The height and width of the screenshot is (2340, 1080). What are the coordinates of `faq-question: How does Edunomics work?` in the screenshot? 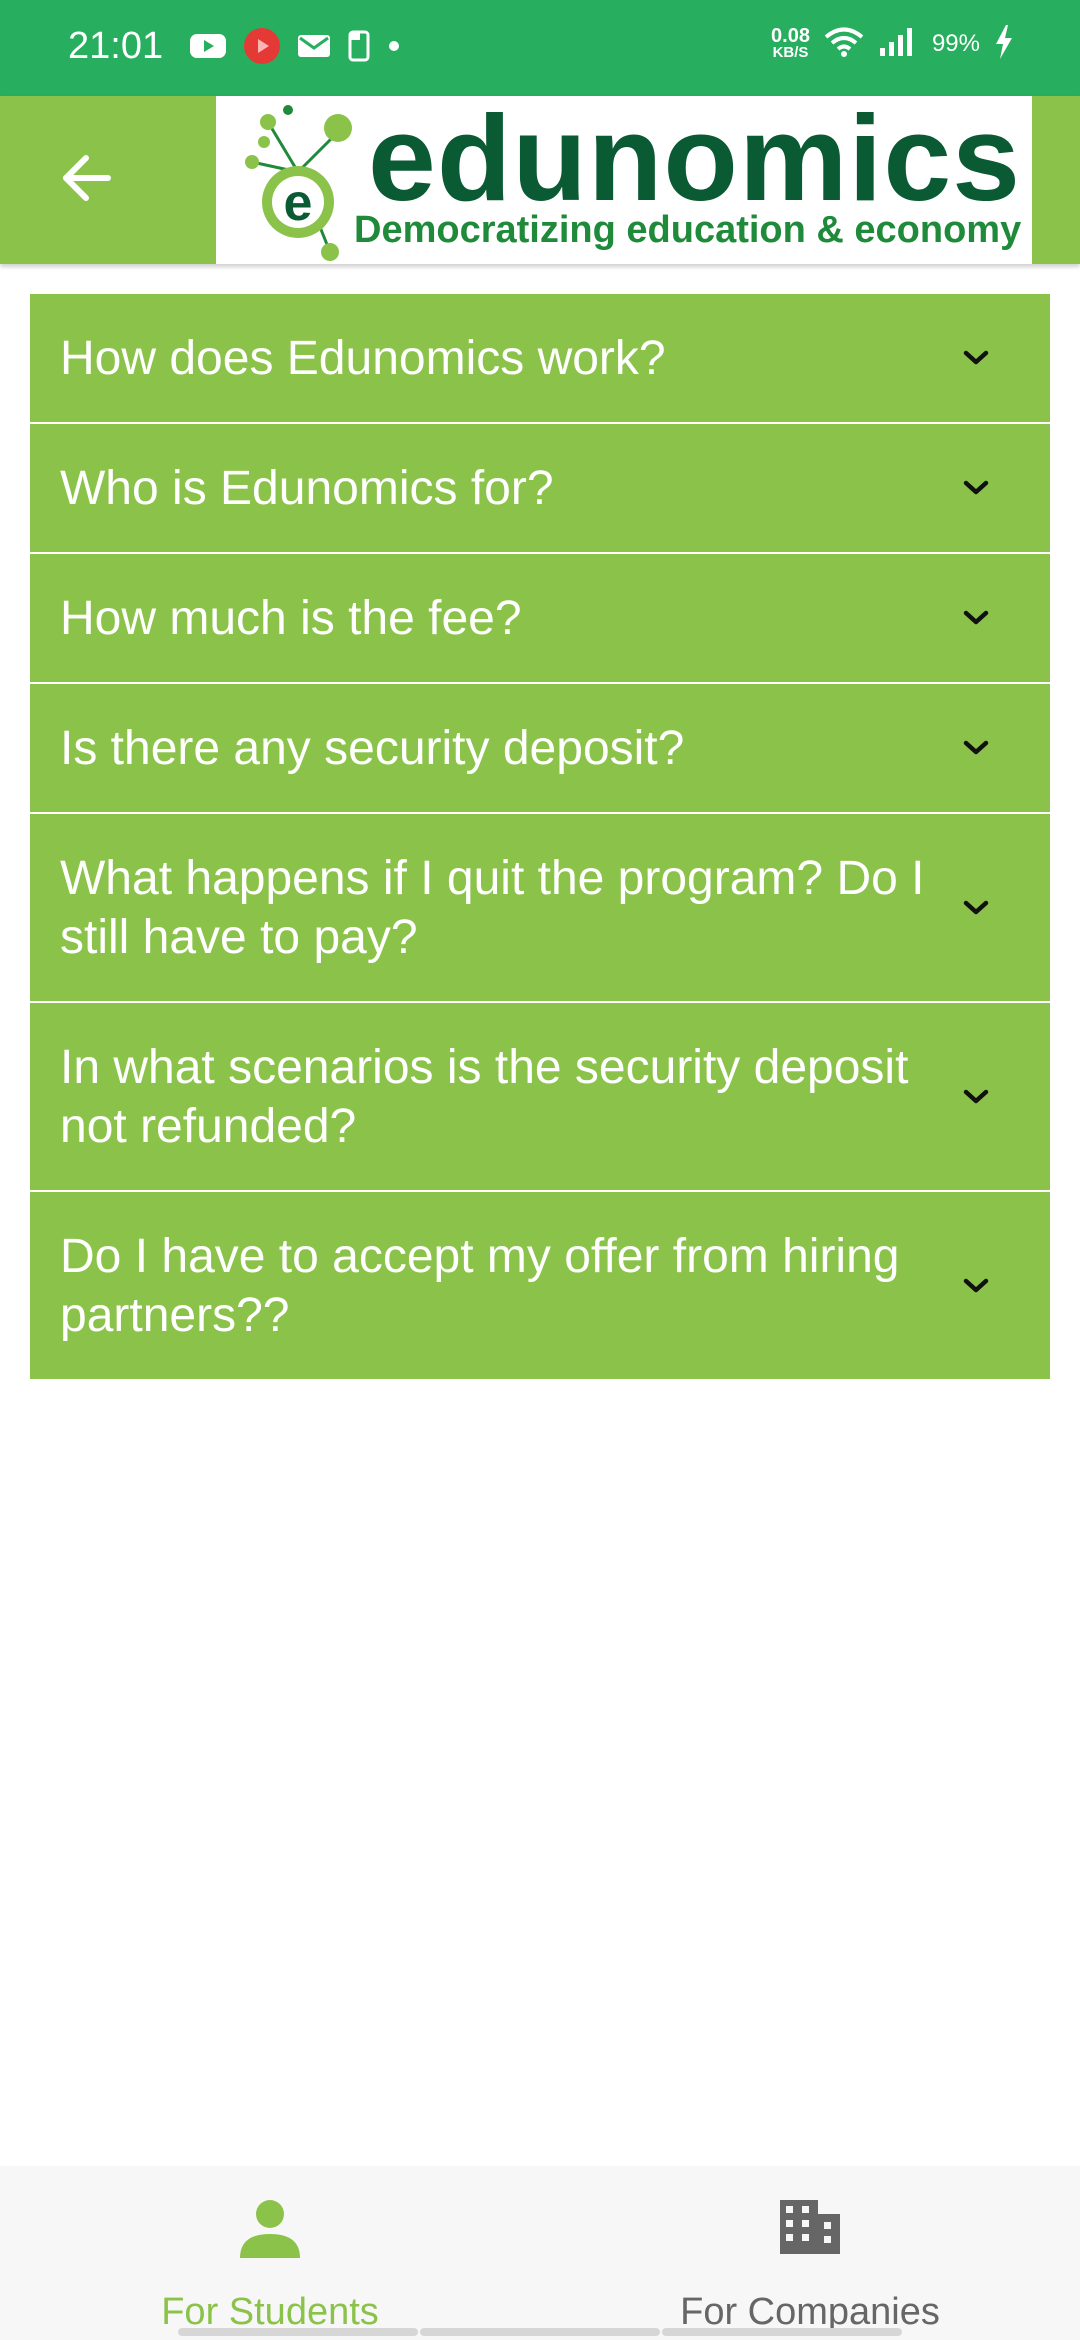 It's located at (363, 358).